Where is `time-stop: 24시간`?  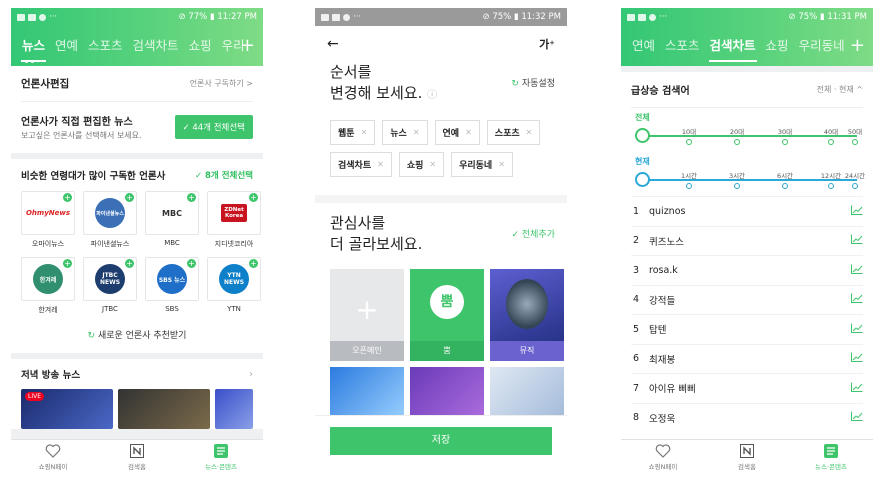 time-stop: 24시간 is located at coordinates (855, 179).